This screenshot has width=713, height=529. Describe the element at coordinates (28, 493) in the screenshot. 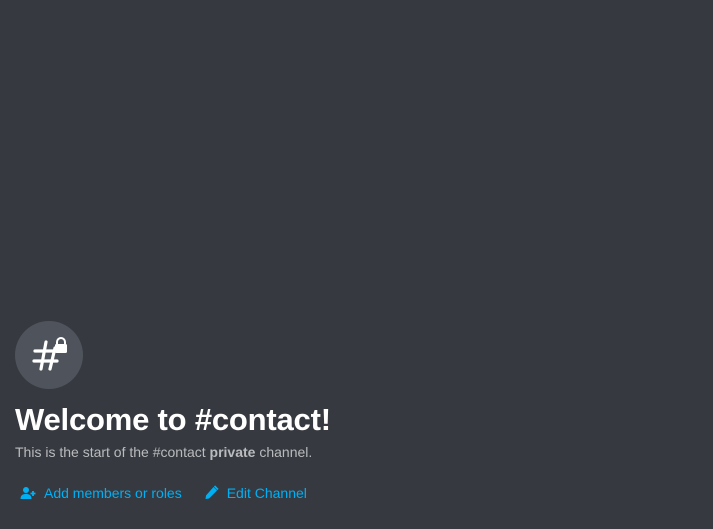

I see `add-user-icon` at that location.